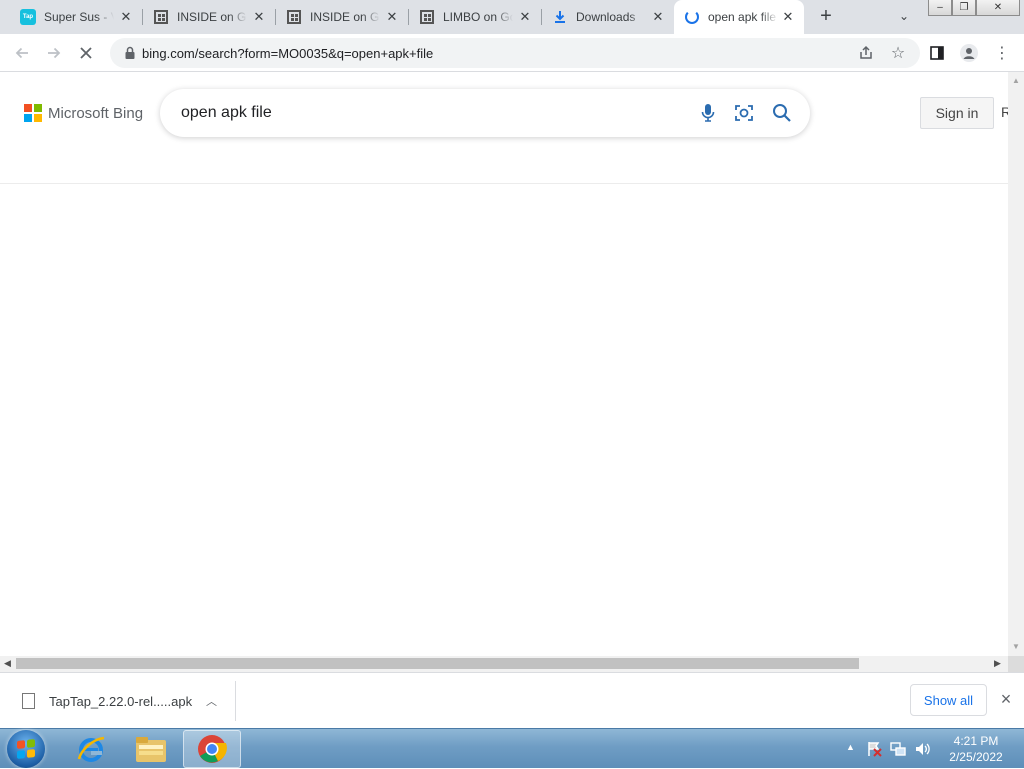 This screenshot has width=1024, height=769. I want to click on search-input: open apk file, so click(226, 113).